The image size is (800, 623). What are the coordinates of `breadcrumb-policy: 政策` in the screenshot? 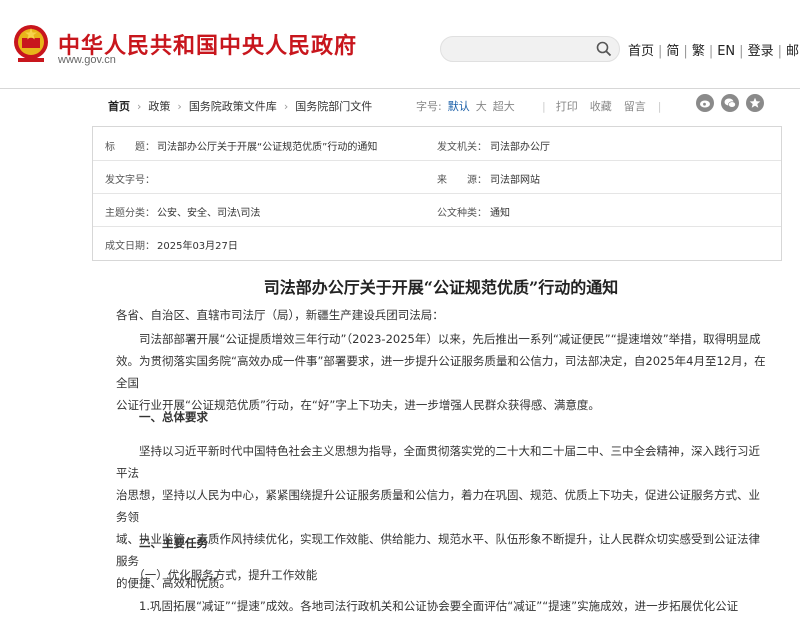 It's located at (159, 106).